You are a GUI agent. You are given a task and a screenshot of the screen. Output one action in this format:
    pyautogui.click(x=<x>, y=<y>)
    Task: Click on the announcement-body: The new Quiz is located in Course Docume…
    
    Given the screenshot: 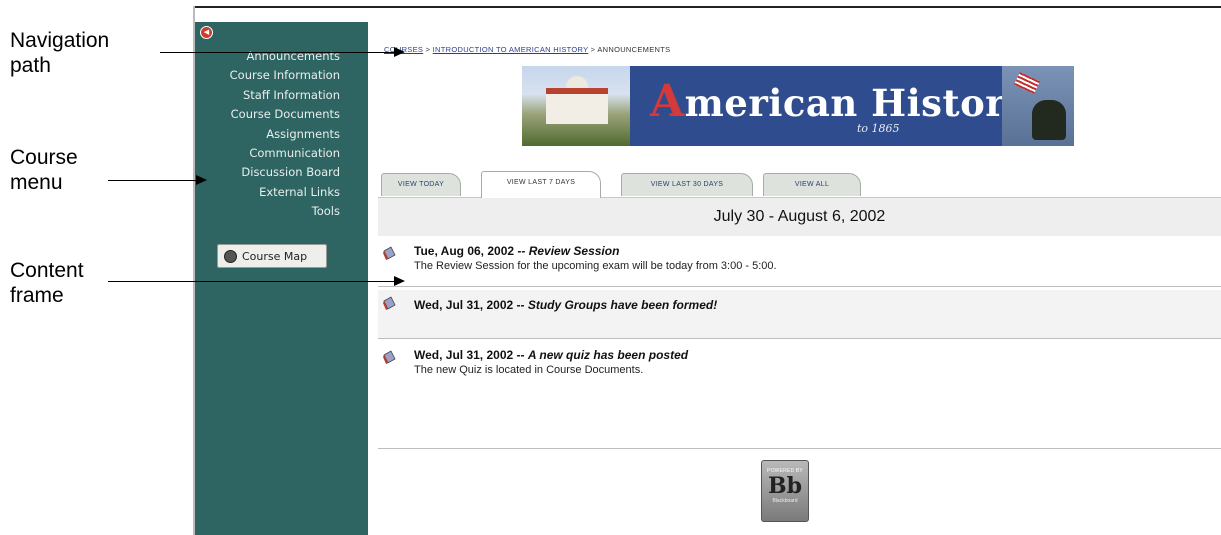 What is the action you would take?
    pyautogui.click(x=529, y=370)
    